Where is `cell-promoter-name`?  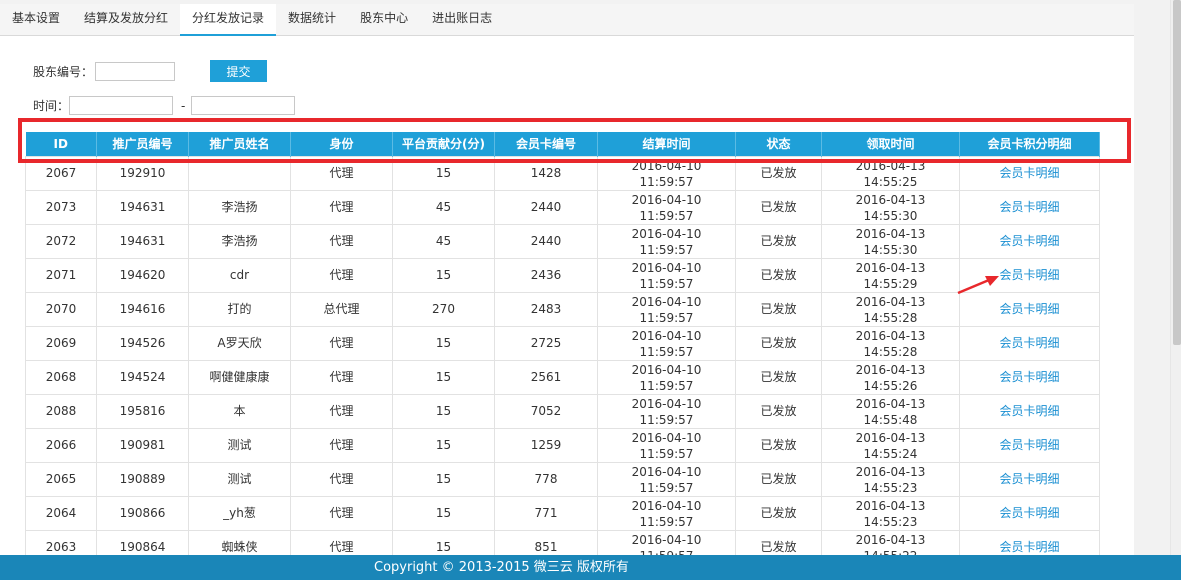 cell-promoter-name is located at coordinates (239, 173).